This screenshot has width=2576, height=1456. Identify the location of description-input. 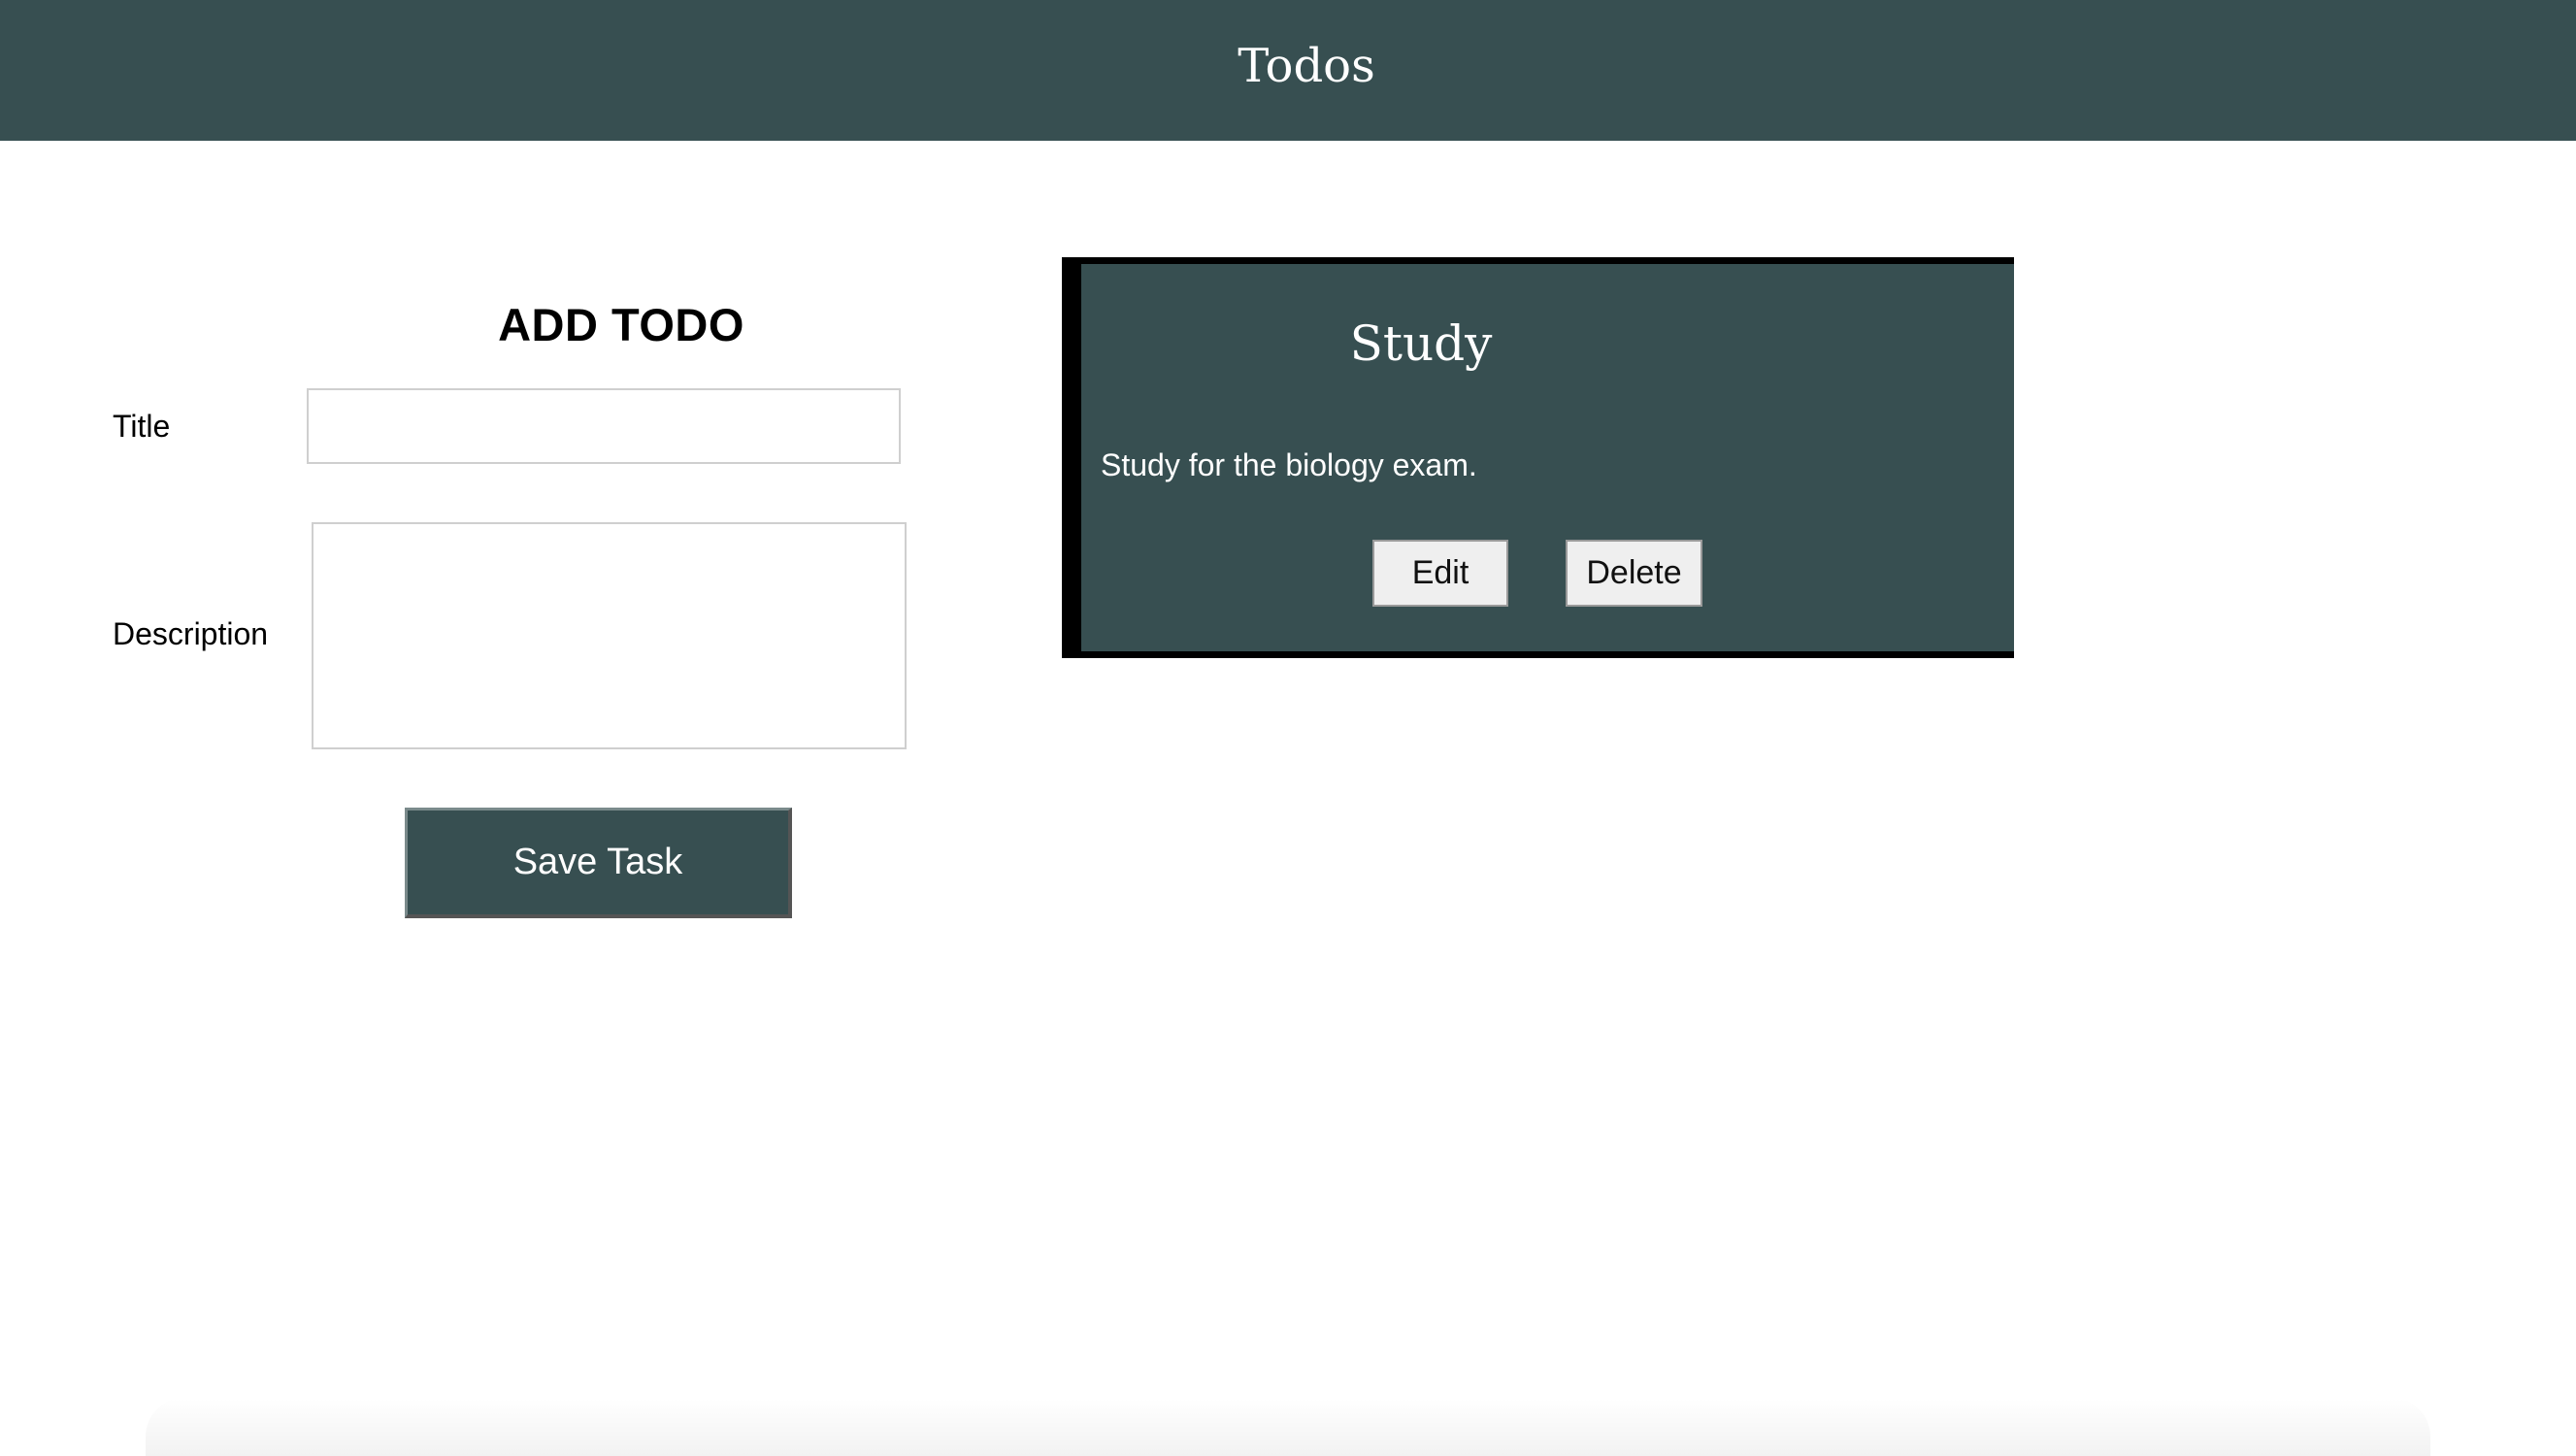
(609, 635).